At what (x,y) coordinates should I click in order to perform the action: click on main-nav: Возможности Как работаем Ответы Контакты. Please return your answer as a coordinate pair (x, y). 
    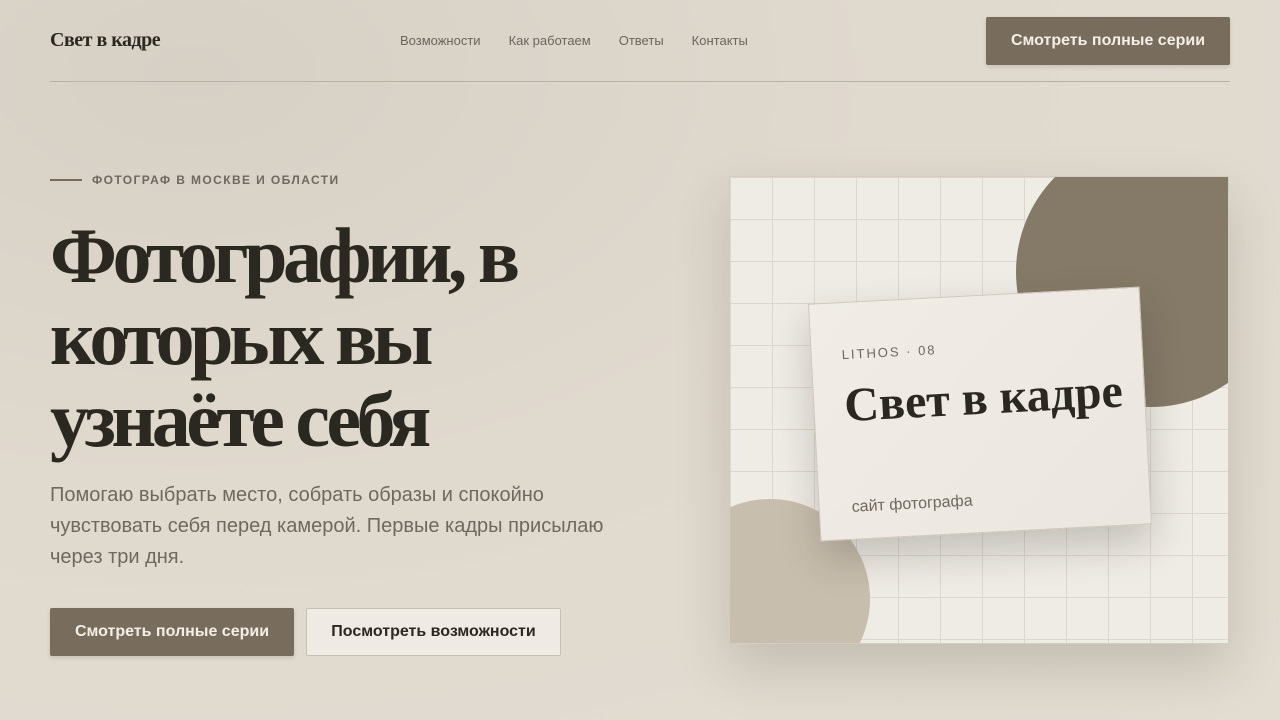
    Looking at the image, I should click on (574, 40).